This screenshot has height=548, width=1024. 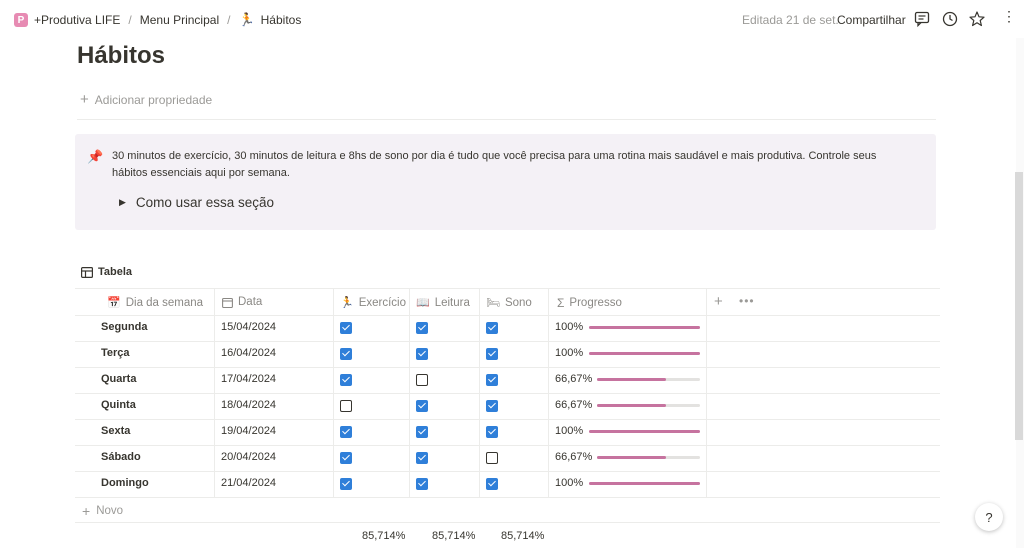 What do you see at coordinates (118, 379) in the screenshot?
I see `day-cell: Quarta` at bounding box center [118, 379].